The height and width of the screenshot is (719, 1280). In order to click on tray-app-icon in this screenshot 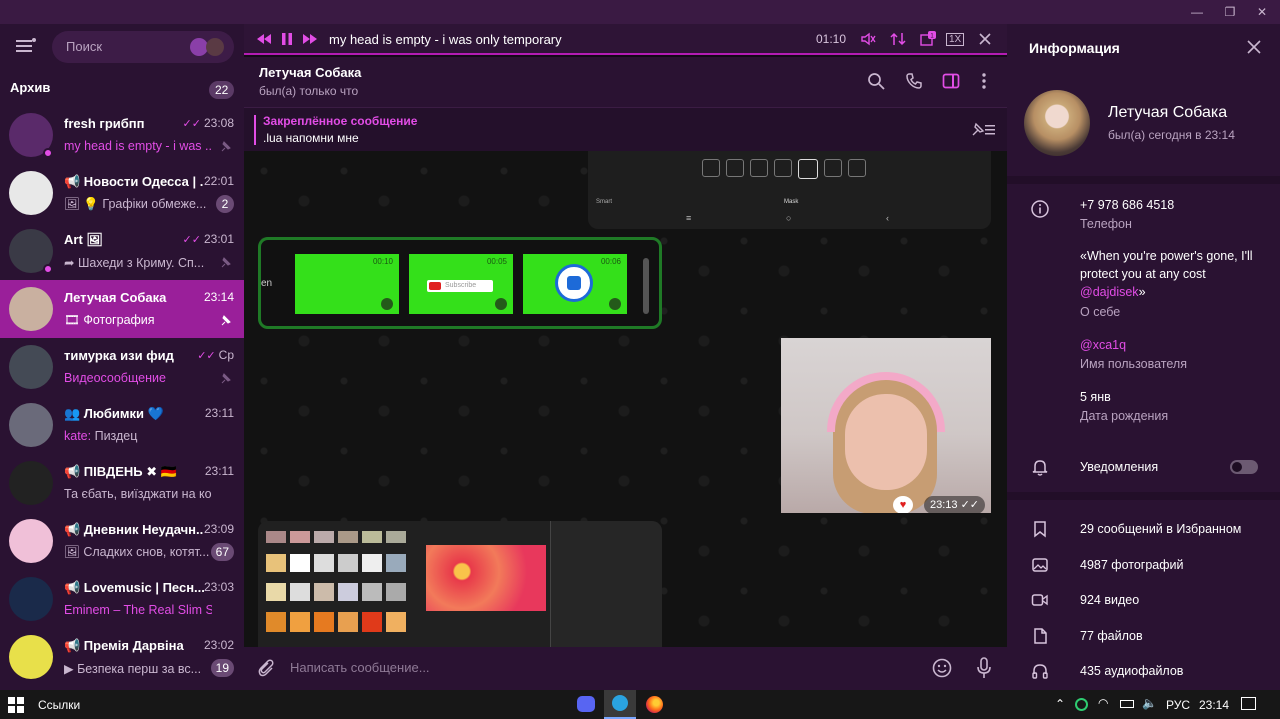, I will do `click(1081, 704)`.